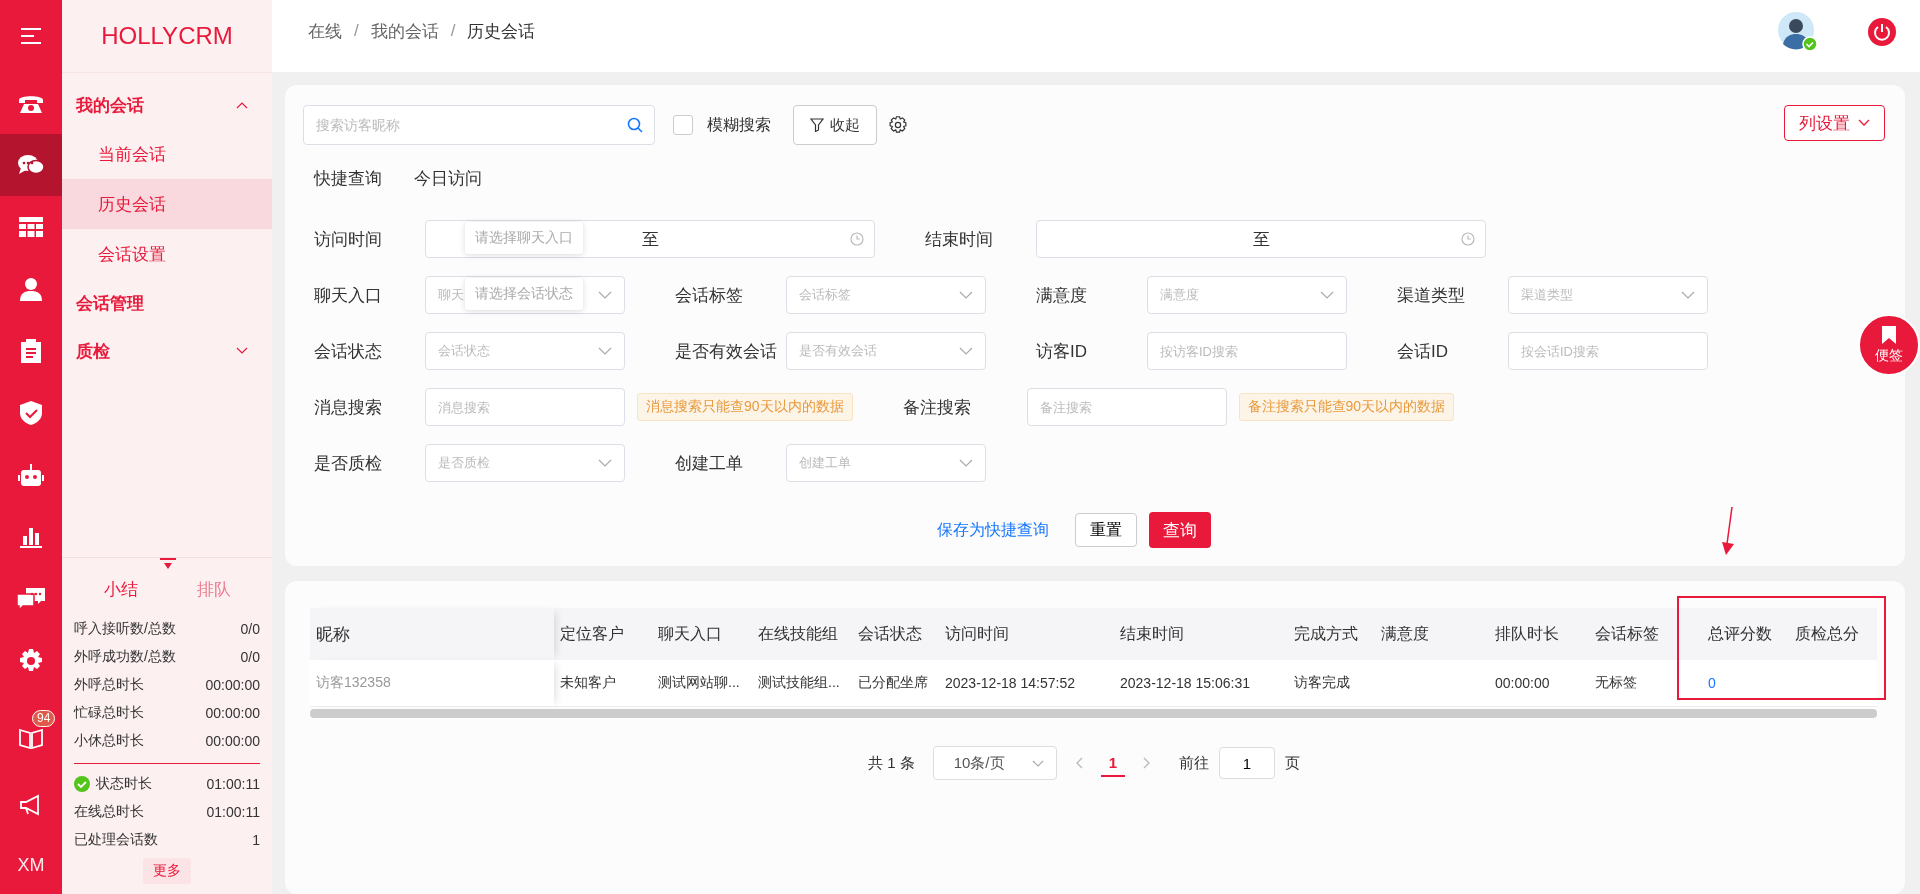  I want to click on nav-item: 历史会话, so click(167, 204).